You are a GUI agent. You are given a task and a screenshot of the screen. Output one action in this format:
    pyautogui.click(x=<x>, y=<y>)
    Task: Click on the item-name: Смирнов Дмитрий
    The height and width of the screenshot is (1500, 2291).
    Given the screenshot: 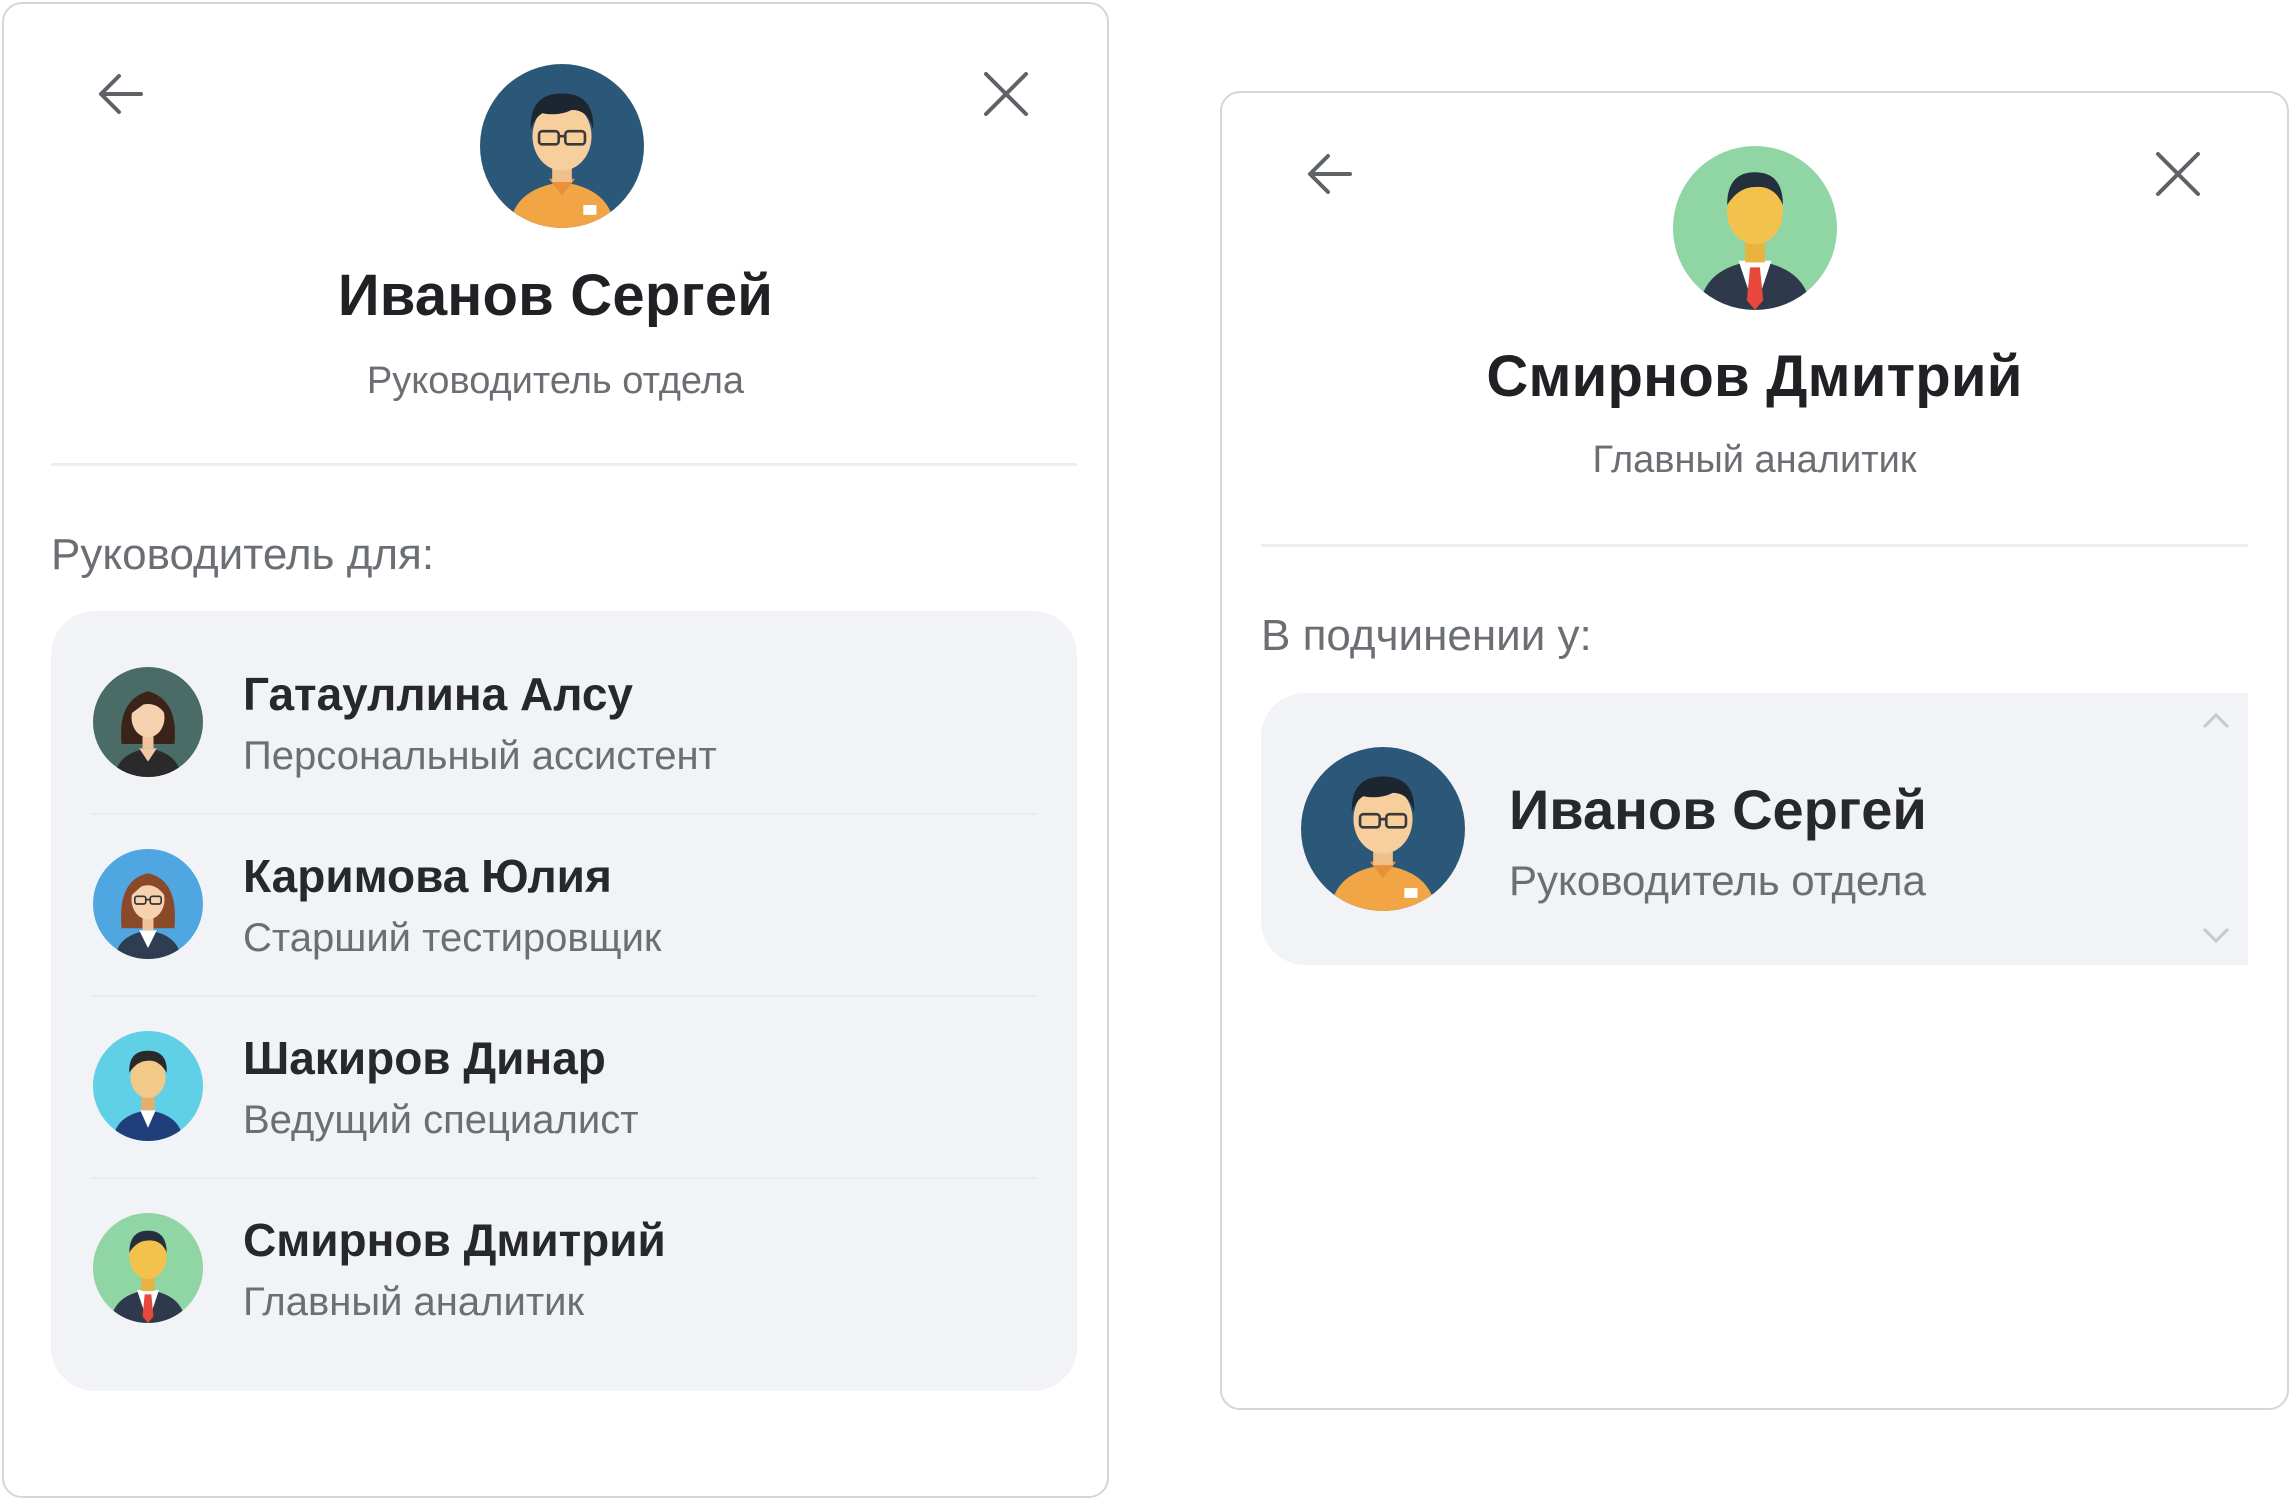 What is the action you would take?
    pyautogui.click(x=454, y=1240)
    